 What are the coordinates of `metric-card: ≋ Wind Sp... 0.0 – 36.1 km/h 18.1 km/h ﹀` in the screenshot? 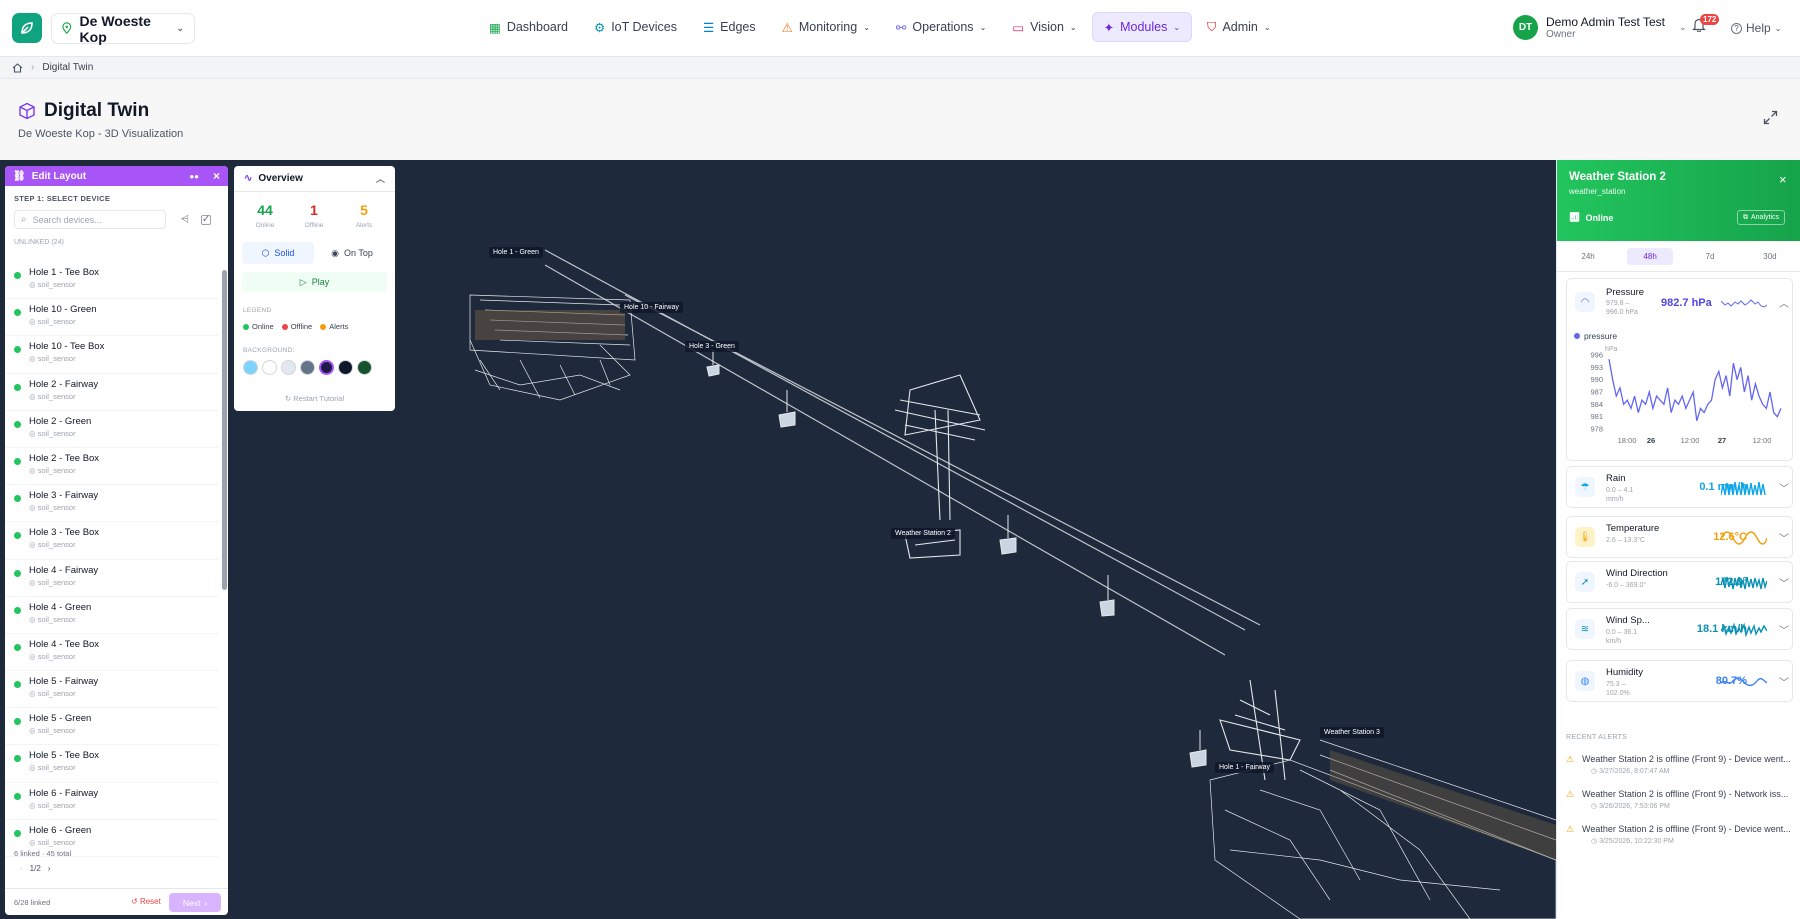 It's located at (1679, 629).